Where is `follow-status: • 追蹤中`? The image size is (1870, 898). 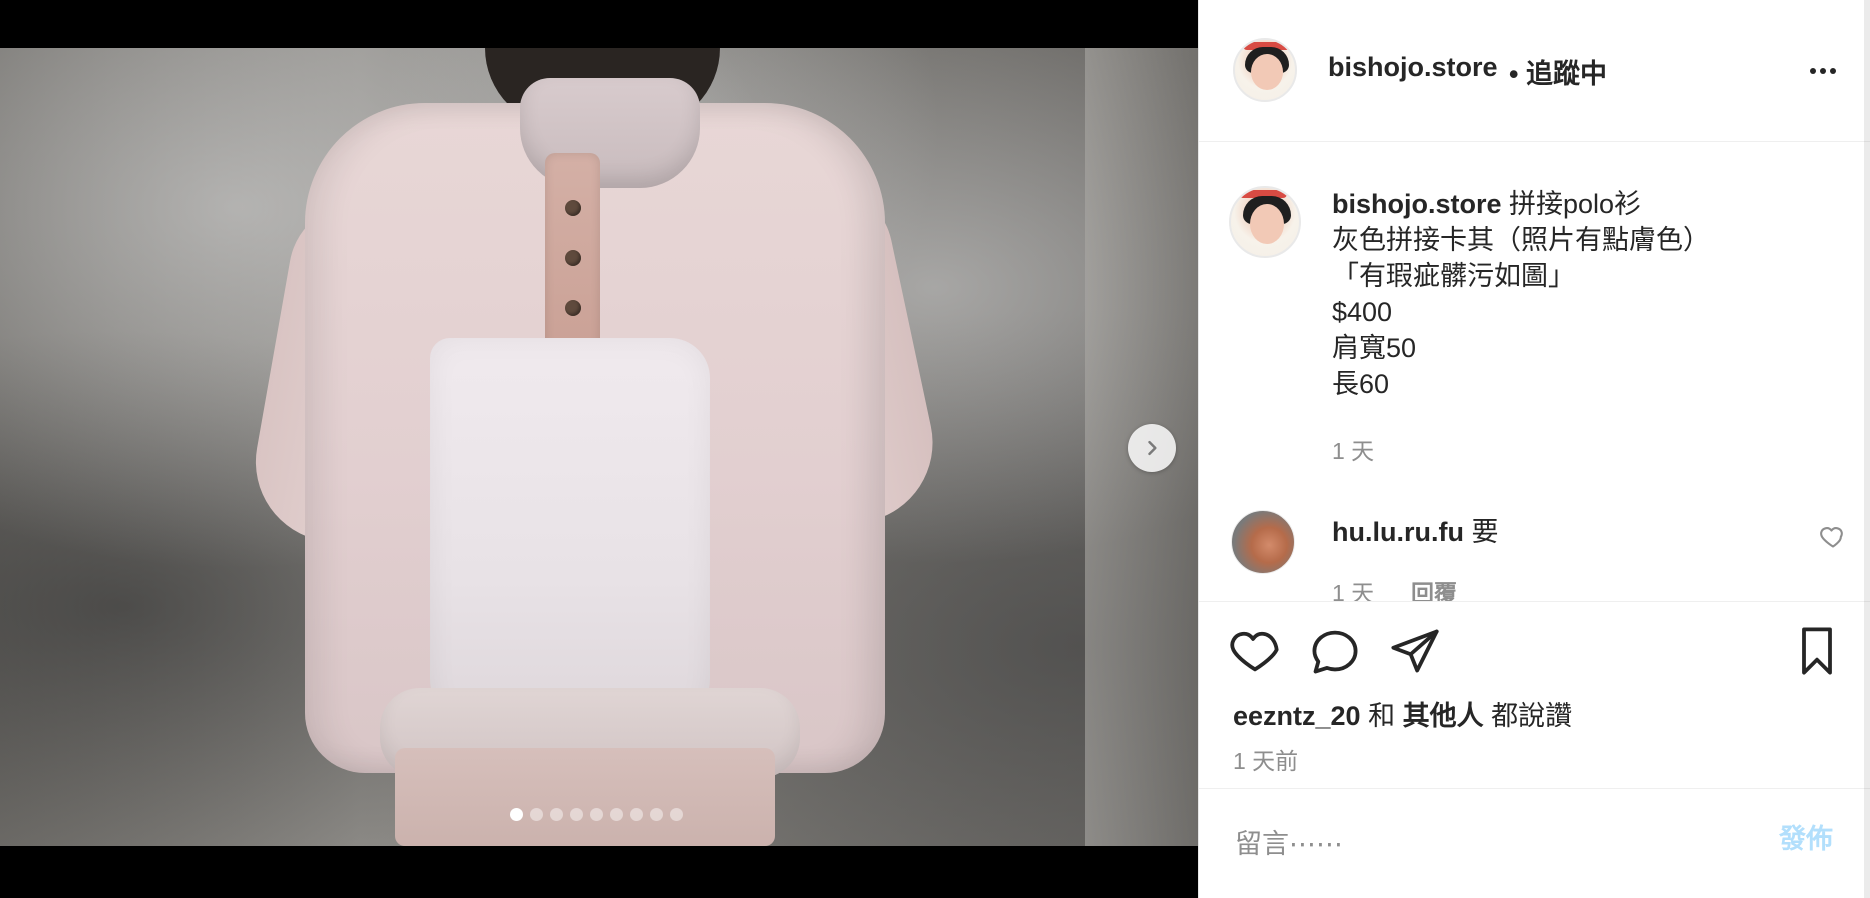
follow-status: • 追蹤中 is located at coordinates (1558, 71).